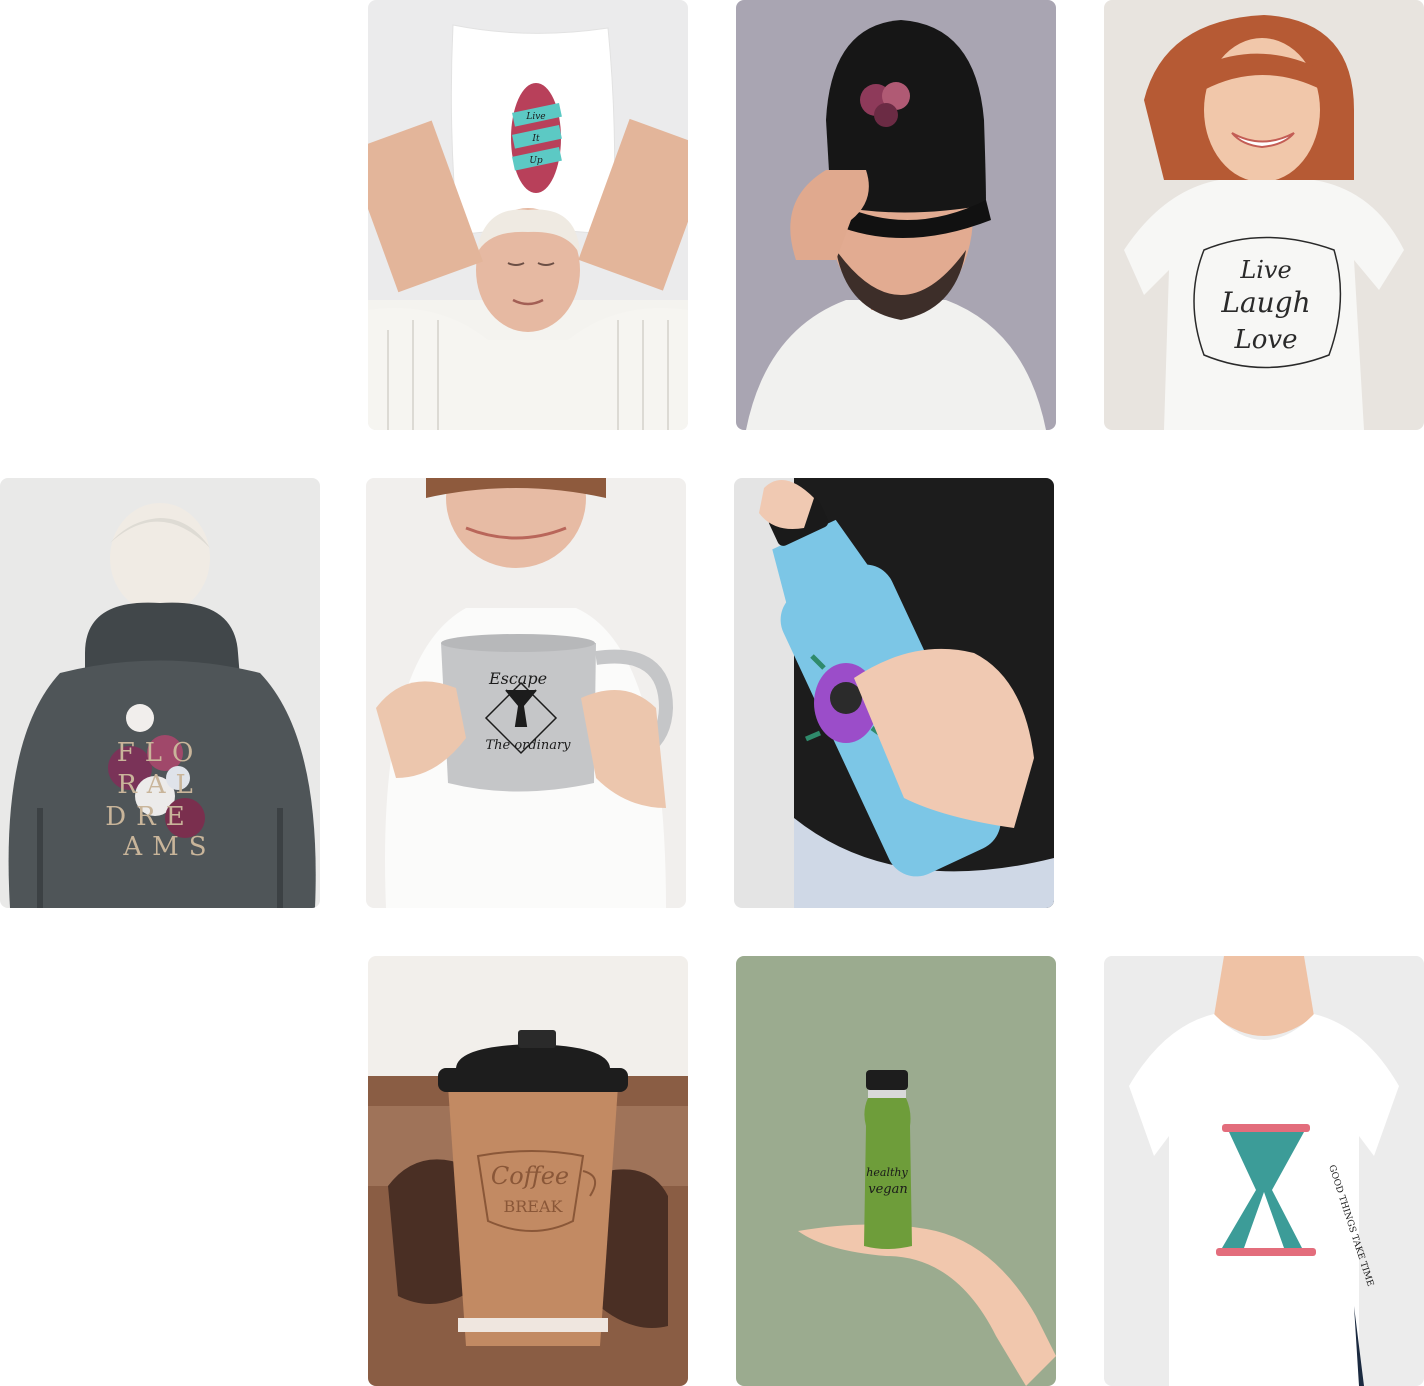 The width and height of the screenshot is (1424, 1386). I want to click on cap-mockup-image, so click(896, 215).